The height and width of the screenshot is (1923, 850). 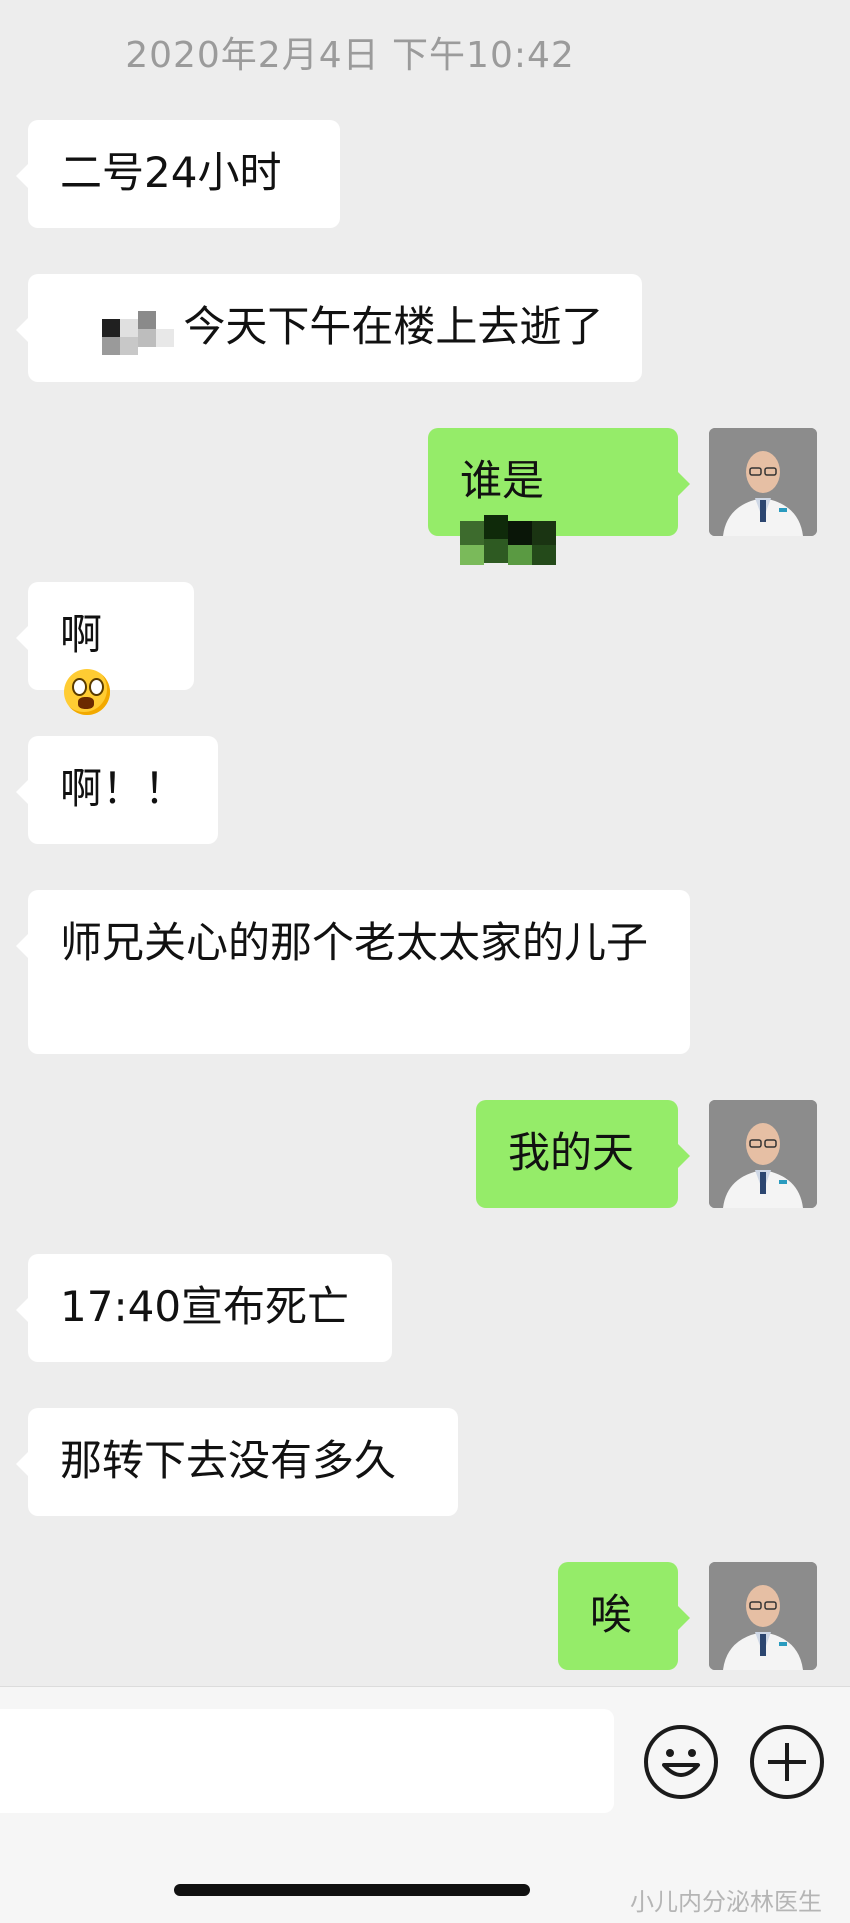 What do you see at coordinates (105, 648) in the screenshot?
I see `message-bubble-incoming: 啊` at bounding box center [105, 648].